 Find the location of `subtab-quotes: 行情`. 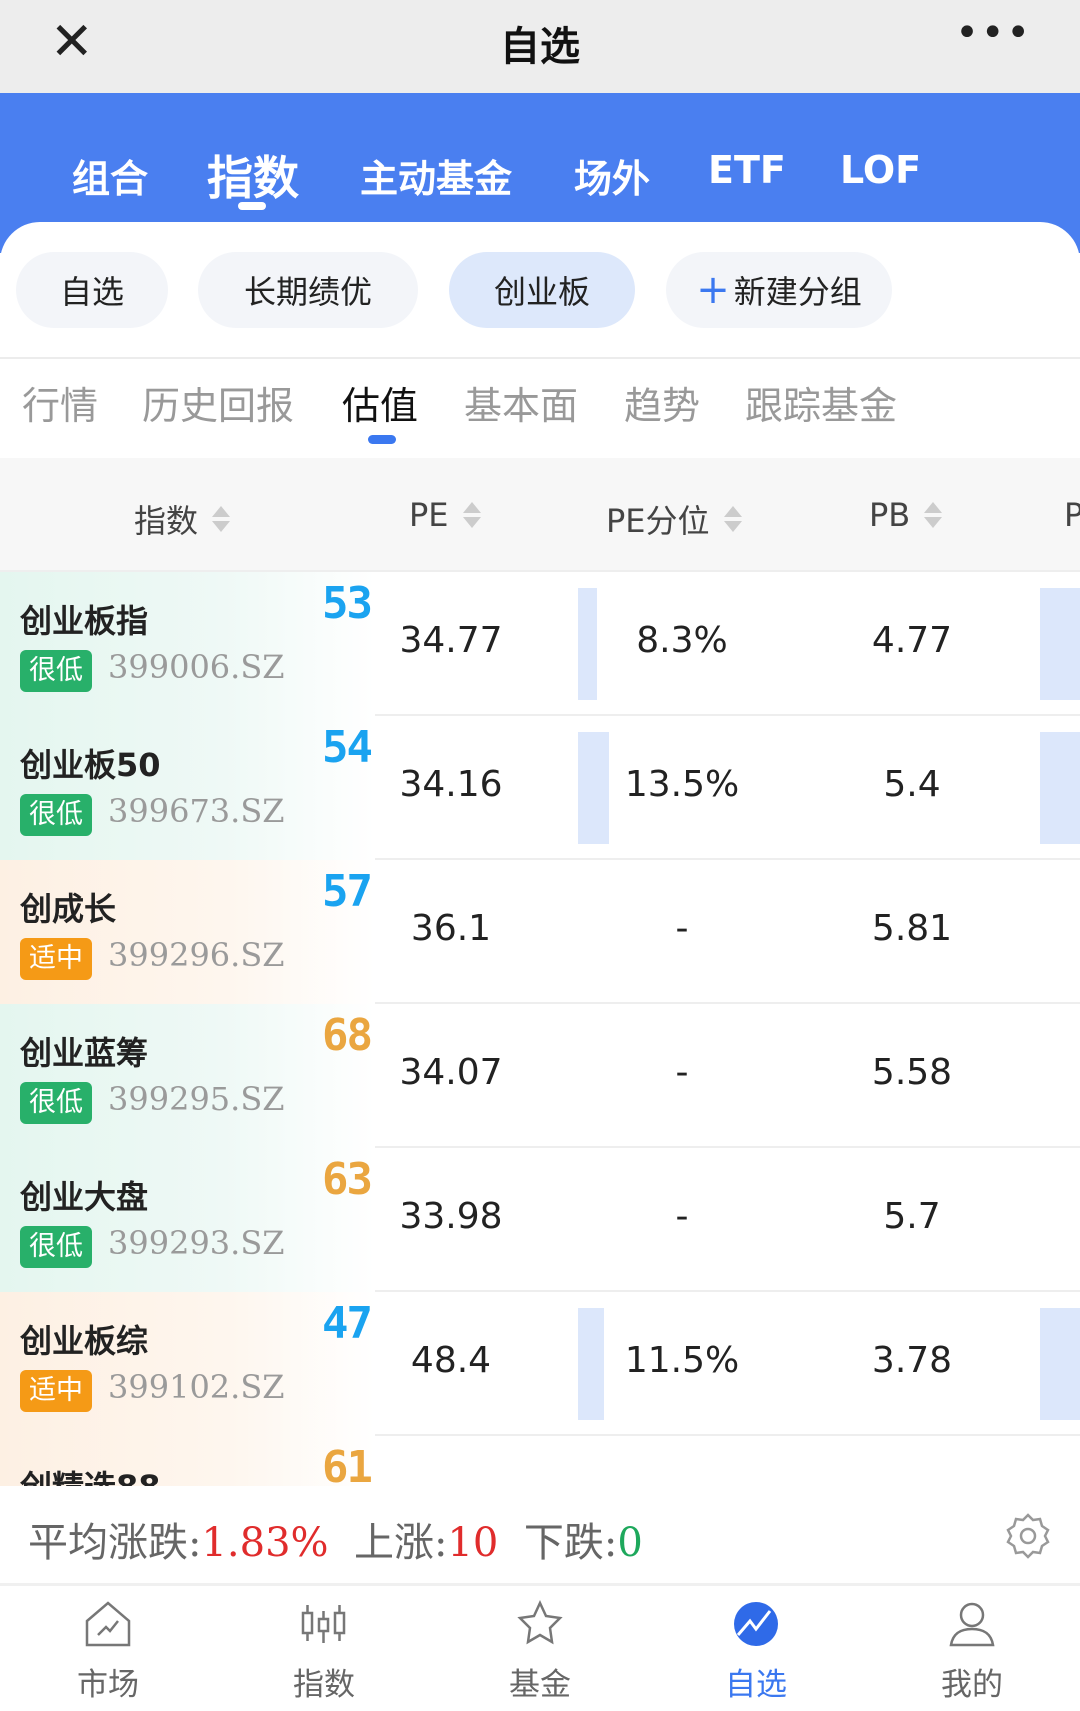

subtab-quotes: 行情 is located at coordinates (60, 402).